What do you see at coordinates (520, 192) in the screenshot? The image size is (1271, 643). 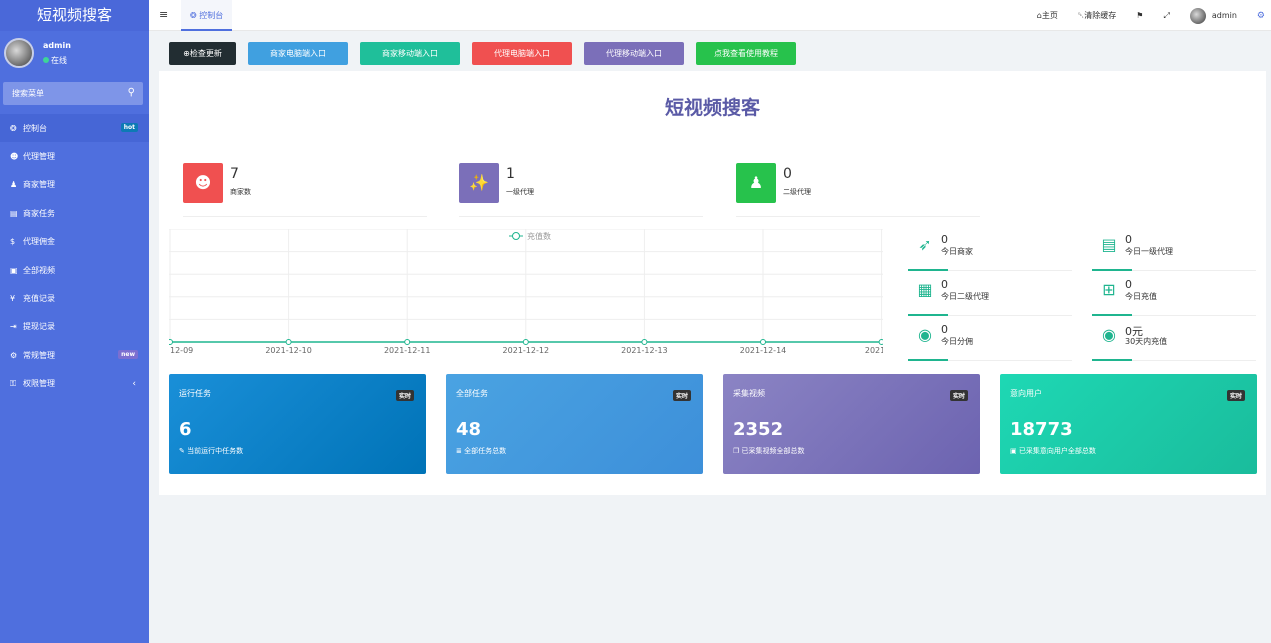 I see `stat-label: 一级代理` at bounding box center [520, 192].